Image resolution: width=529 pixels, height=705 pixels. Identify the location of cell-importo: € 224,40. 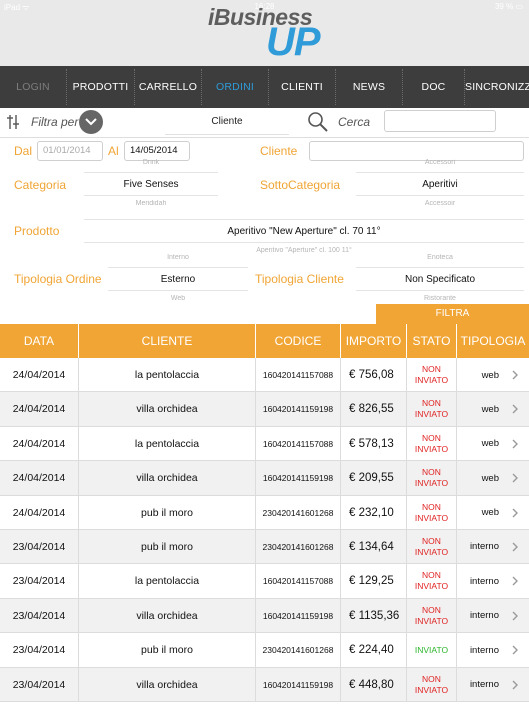
(371, 650).